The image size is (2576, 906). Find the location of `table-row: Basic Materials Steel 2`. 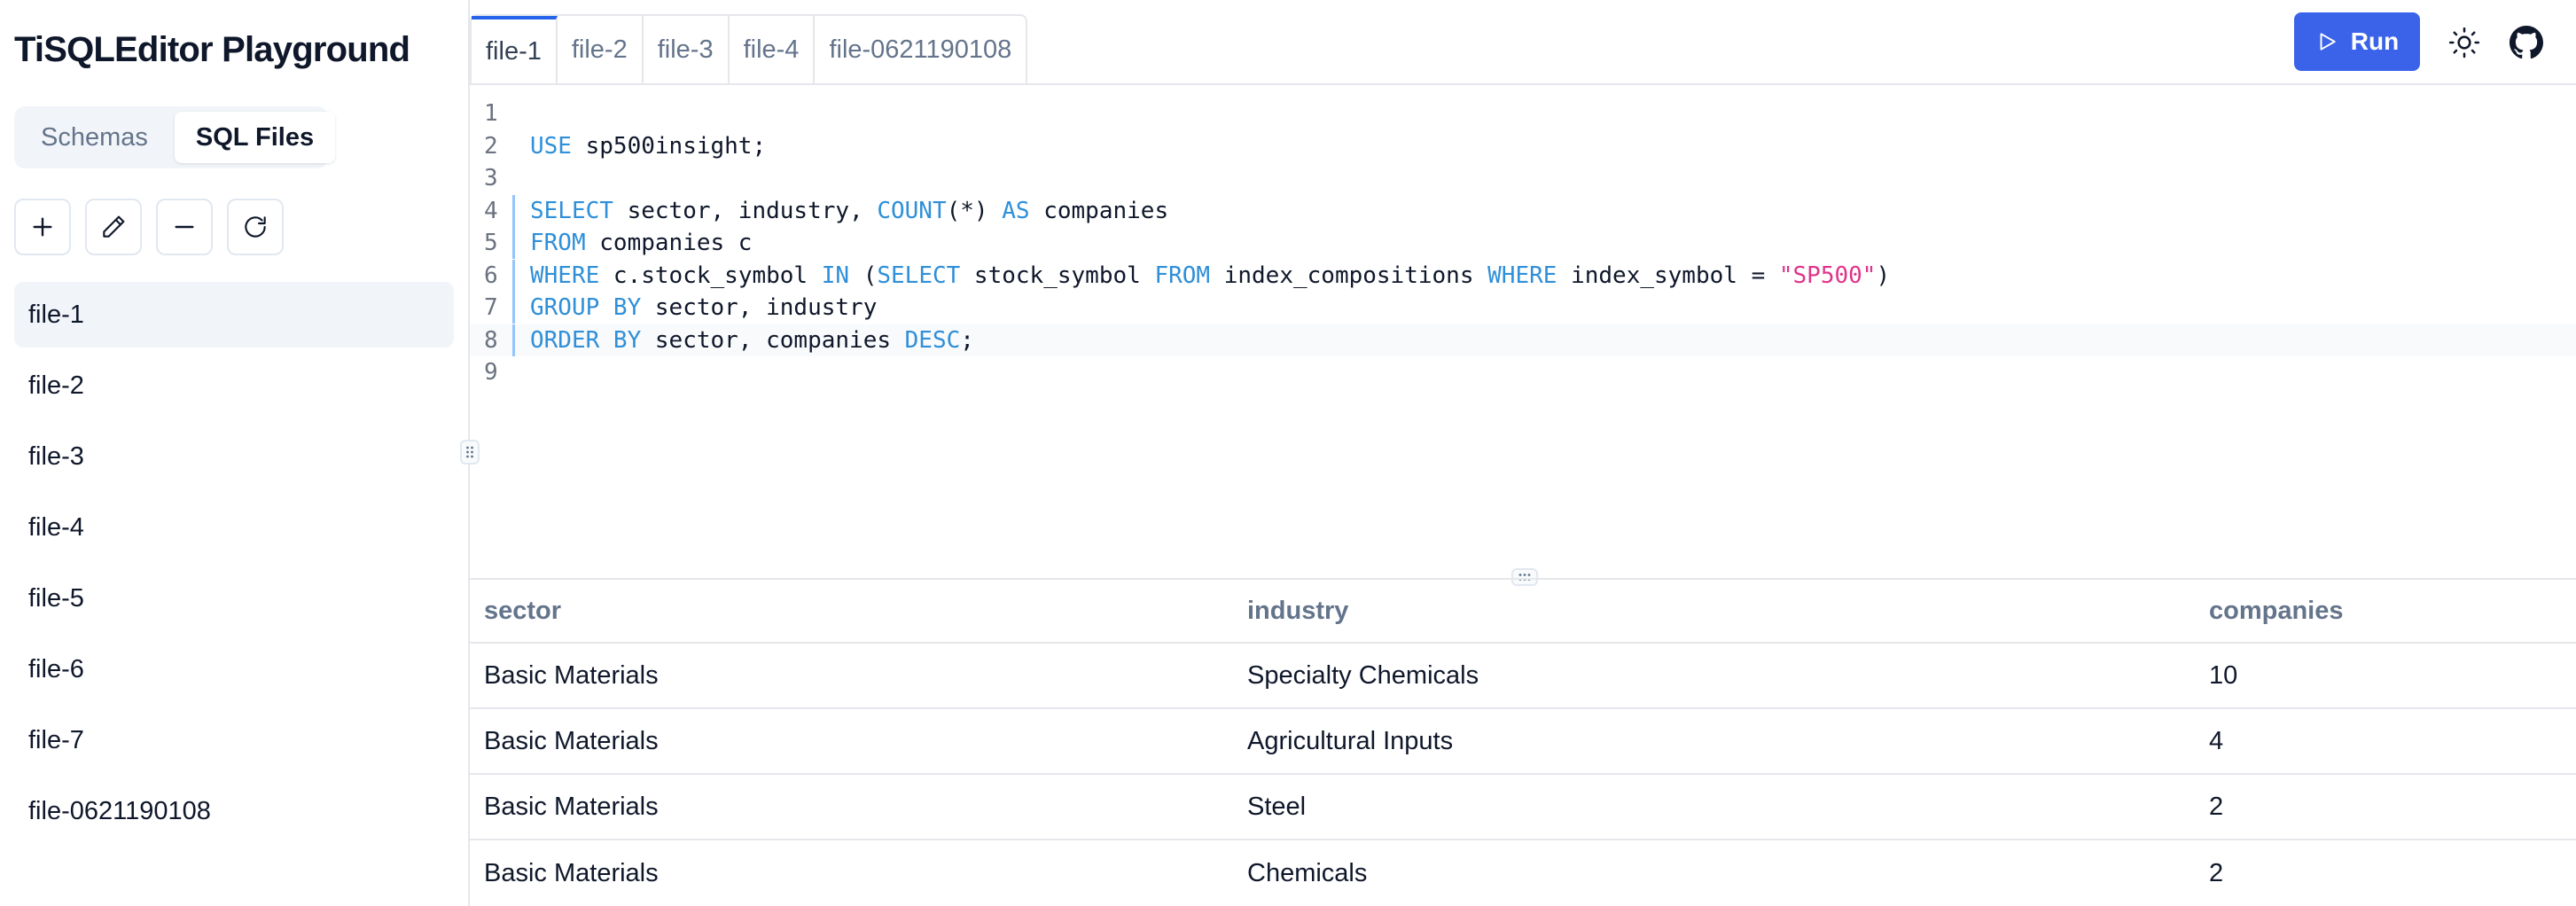

table-row: Basic Materials Steel 2 is located at coordinates (1523, 807).